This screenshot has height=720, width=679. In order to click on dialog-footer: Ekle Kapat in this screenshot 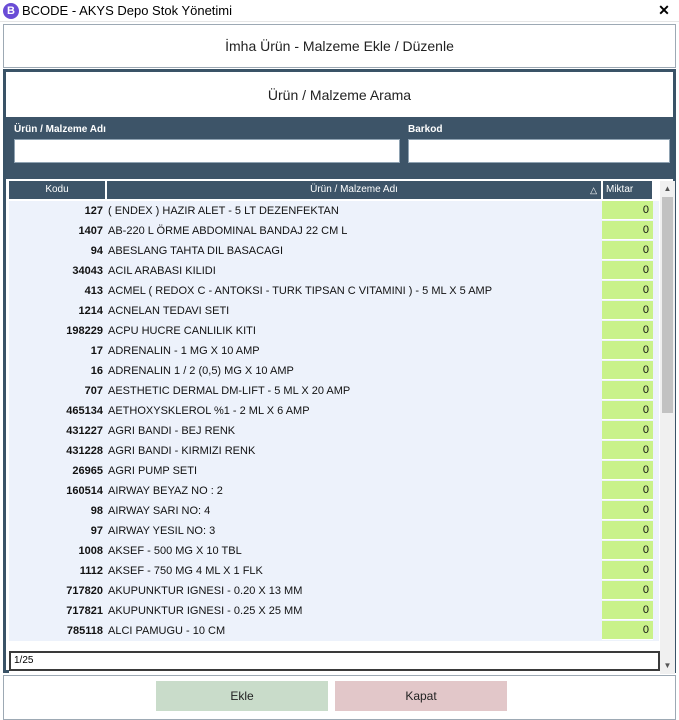, I will do `click(339, 697)`.